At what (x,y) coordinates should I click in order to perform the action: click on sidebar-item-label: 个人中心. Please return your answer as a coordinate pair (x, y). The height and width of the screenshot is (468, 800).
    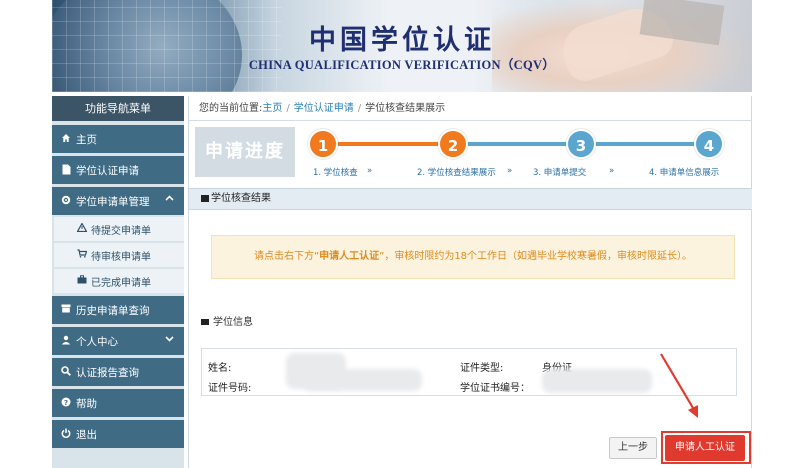
    Looking at the image, I should click on (97, 341).